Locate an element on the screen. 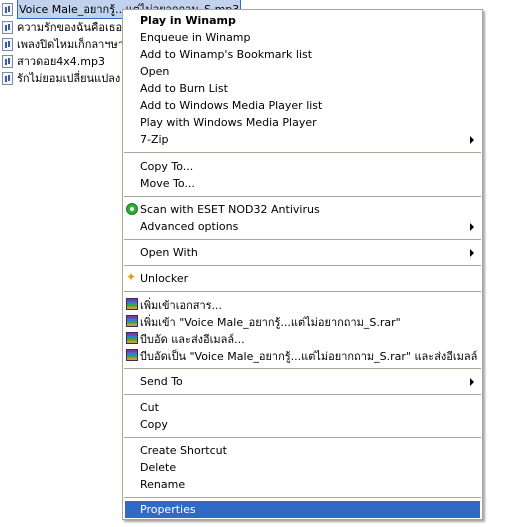  menu-label: Open is located at coordinates (155, 71).